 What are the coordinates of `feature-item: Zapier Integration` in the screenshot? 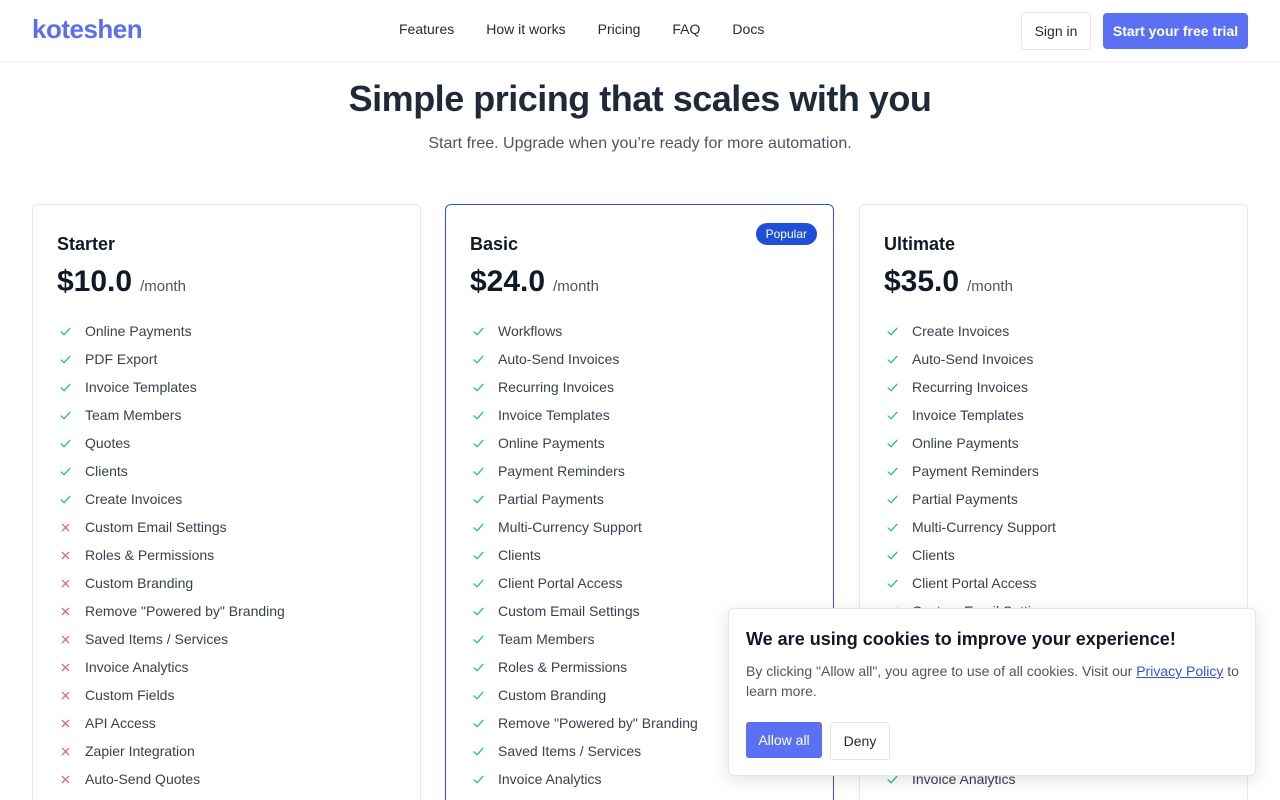 It's located at (171, 751).